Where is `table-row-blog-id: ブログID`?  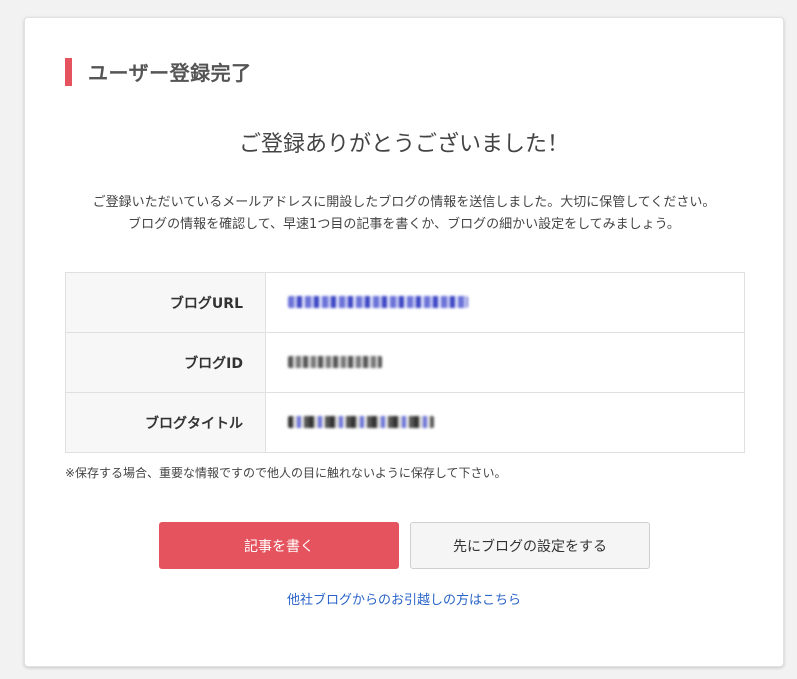
table-row-blog-id: ブログID is located at coordinates (405, 362).